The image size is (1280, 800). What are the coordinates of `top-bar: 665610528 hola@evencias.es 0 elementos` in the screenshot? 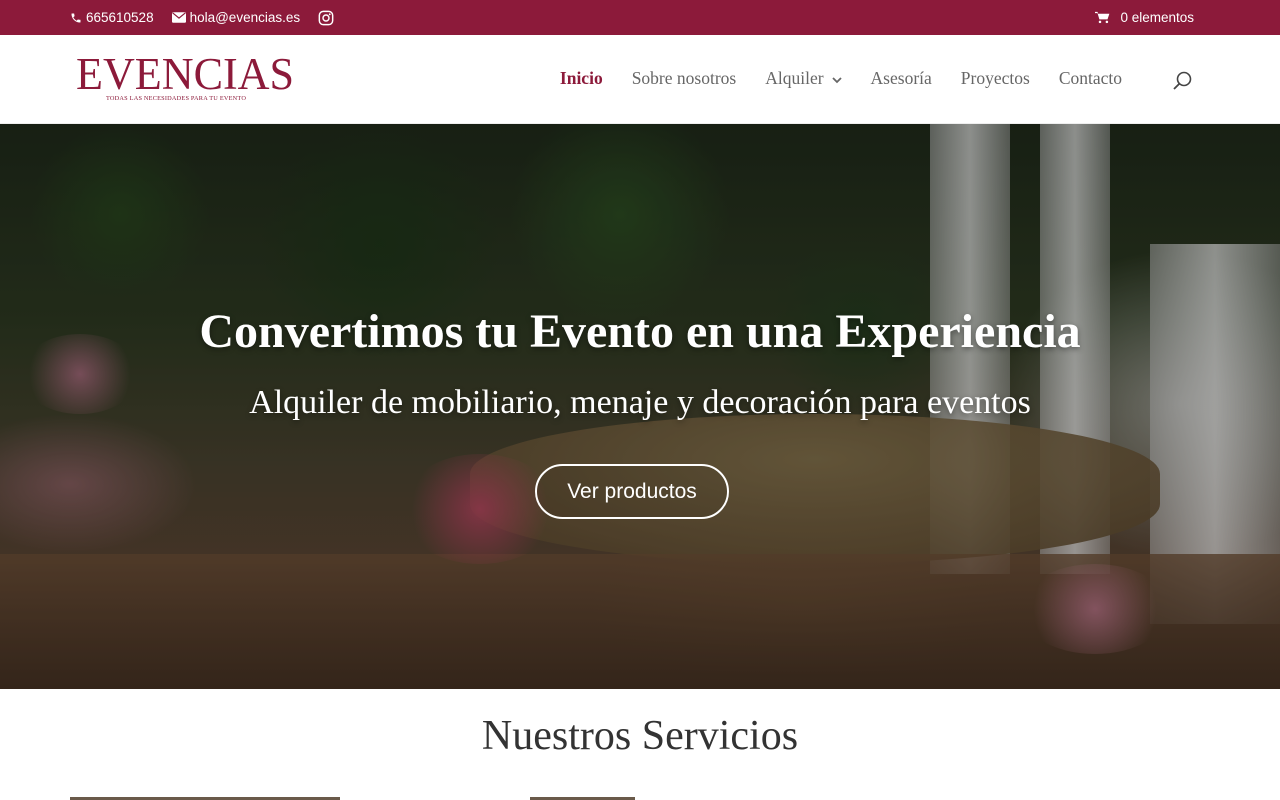 It's located at (640, 17).